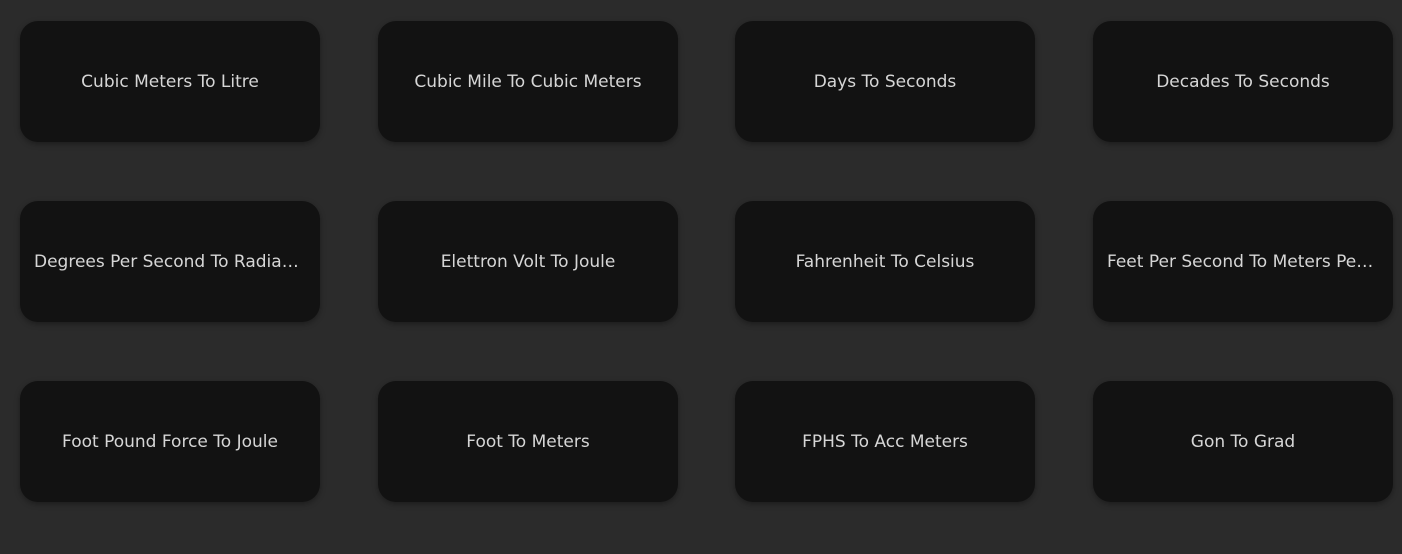  I want to click on card-label: Fahrenheit To Celsius, so click(885, 261).